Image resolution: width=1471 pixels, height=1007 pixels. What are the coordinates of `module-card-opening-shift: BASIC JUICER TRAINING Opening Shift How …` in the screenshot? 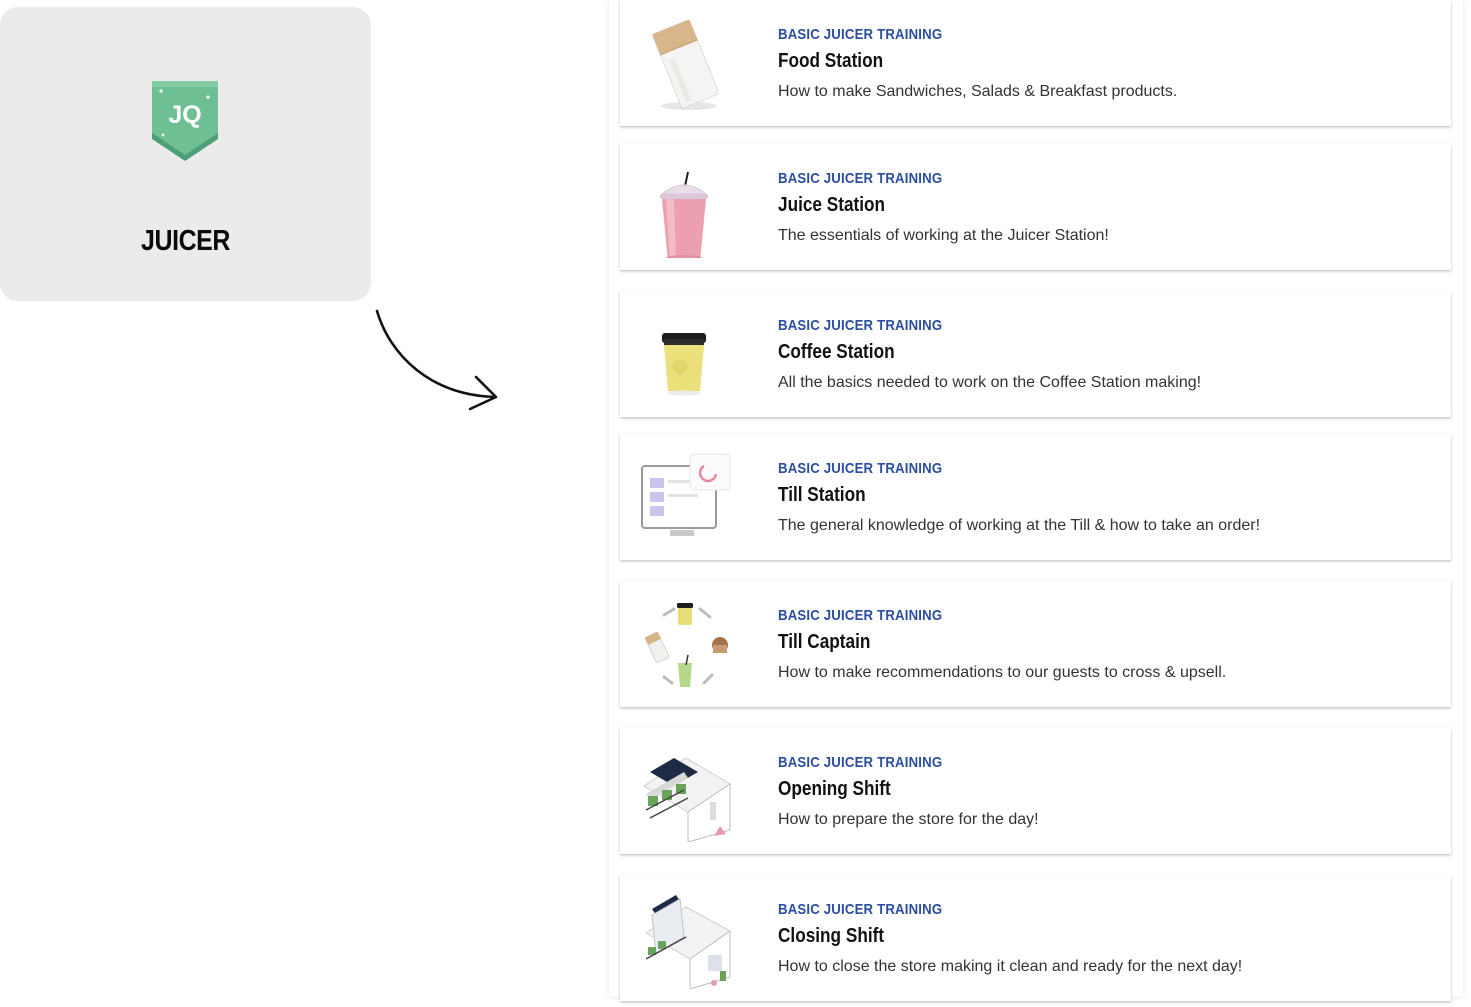 It's located at (1035, 791).